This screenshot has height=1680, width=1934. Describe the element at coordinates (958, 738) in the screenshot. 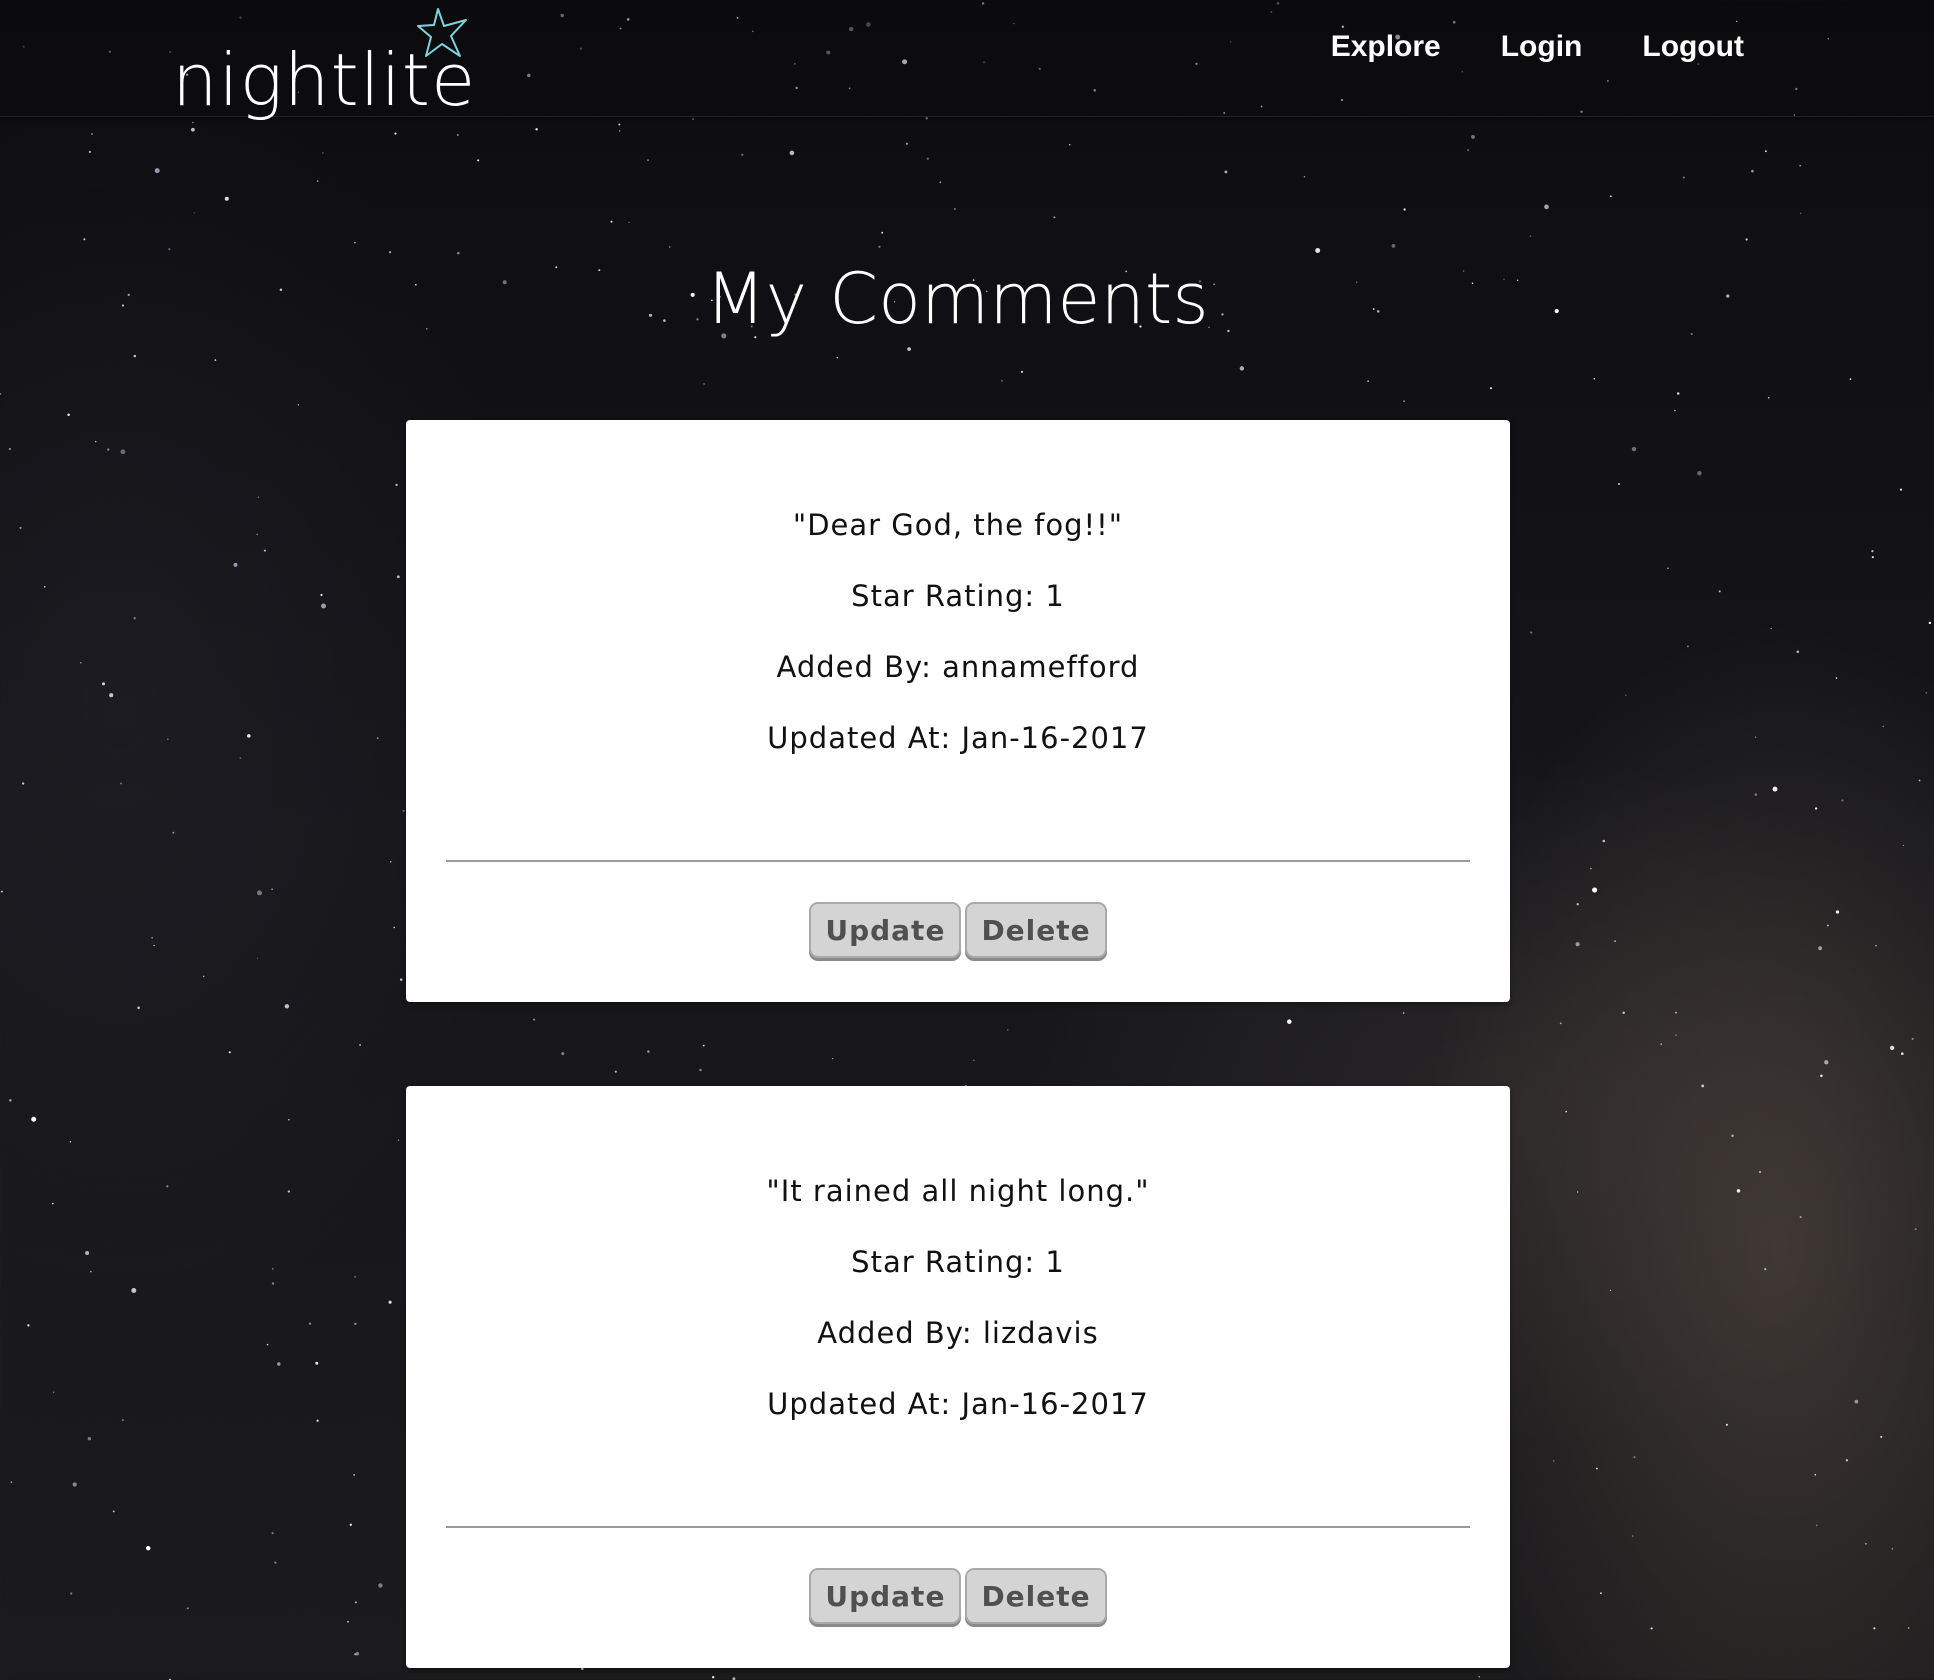

I see `updated-at: Updated At: Jan-16-2017` at that location.